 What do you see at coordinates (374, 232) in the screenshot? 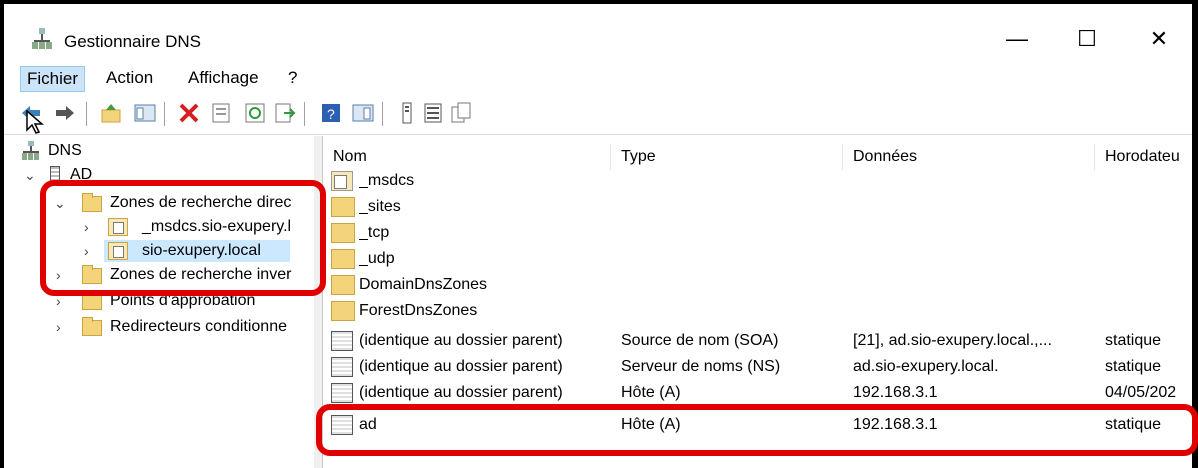
I see `cell-name: _tcp` at bounding box center [374, 232].